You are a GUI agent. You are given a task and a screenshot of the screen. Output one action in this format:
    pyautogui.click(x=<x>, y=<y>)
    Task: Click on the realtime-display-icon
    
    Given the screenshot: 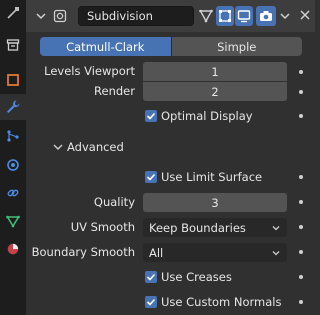 What is the action you would take?
    pyautogui.click(x=244, y=16)
    